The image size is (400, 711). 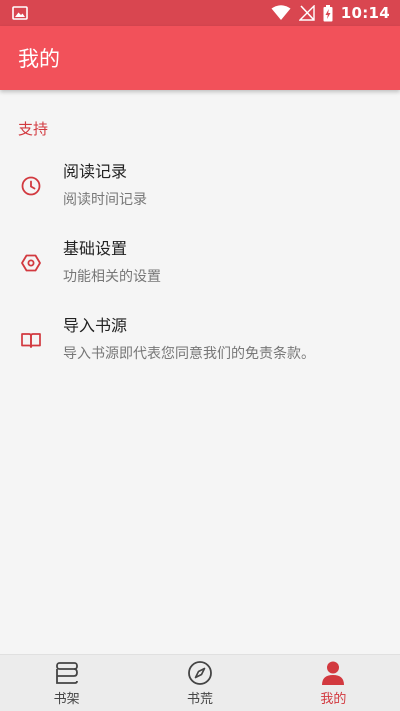 What do you see at coordinates (199, 699) in the screenshot?
I see `nav-label: 书荒` at bounding box center [199, 699].